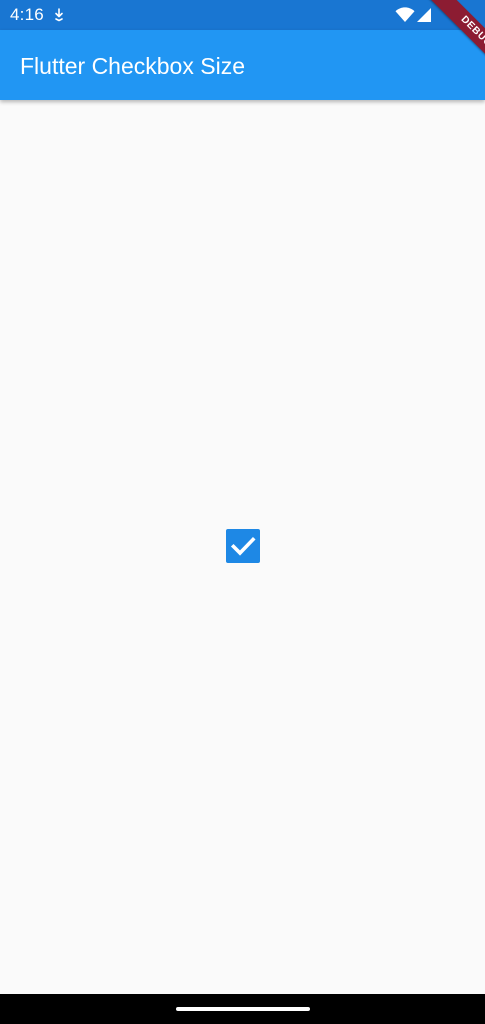  I want to click on app-bar: Flutter Checkbox Size, so click(242, 65).